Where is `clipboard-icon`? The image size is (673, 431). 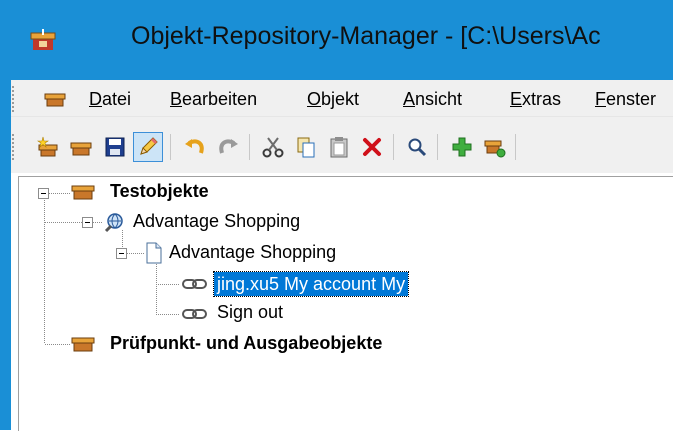
clipboard-icon is located at coordinates (339, 147).